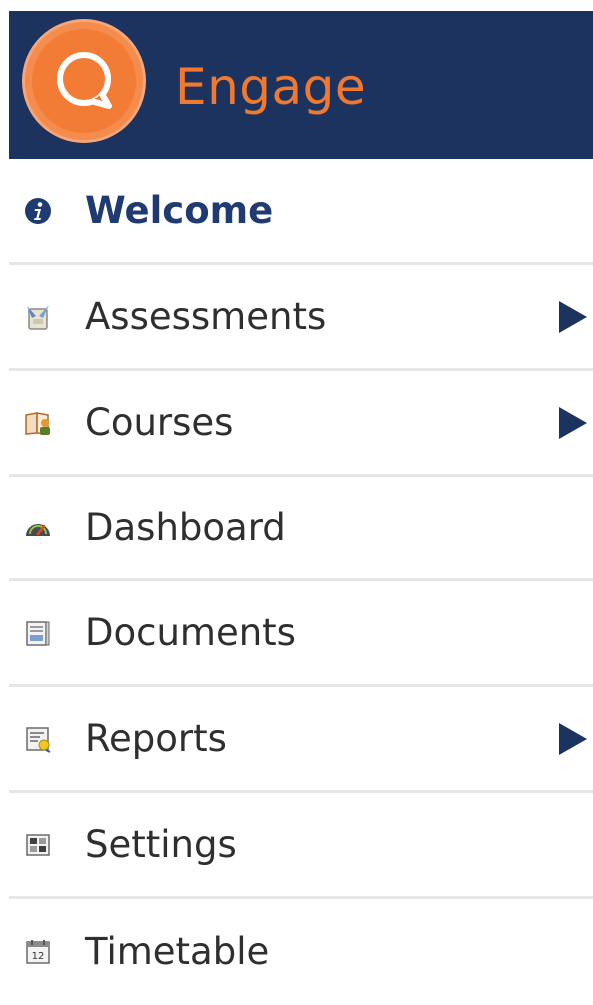 The height and width of the screenshot is (1005, 593). Describe the element at coordinates (38, 528) in the screenshot. I see `gauge-icon` at that location.